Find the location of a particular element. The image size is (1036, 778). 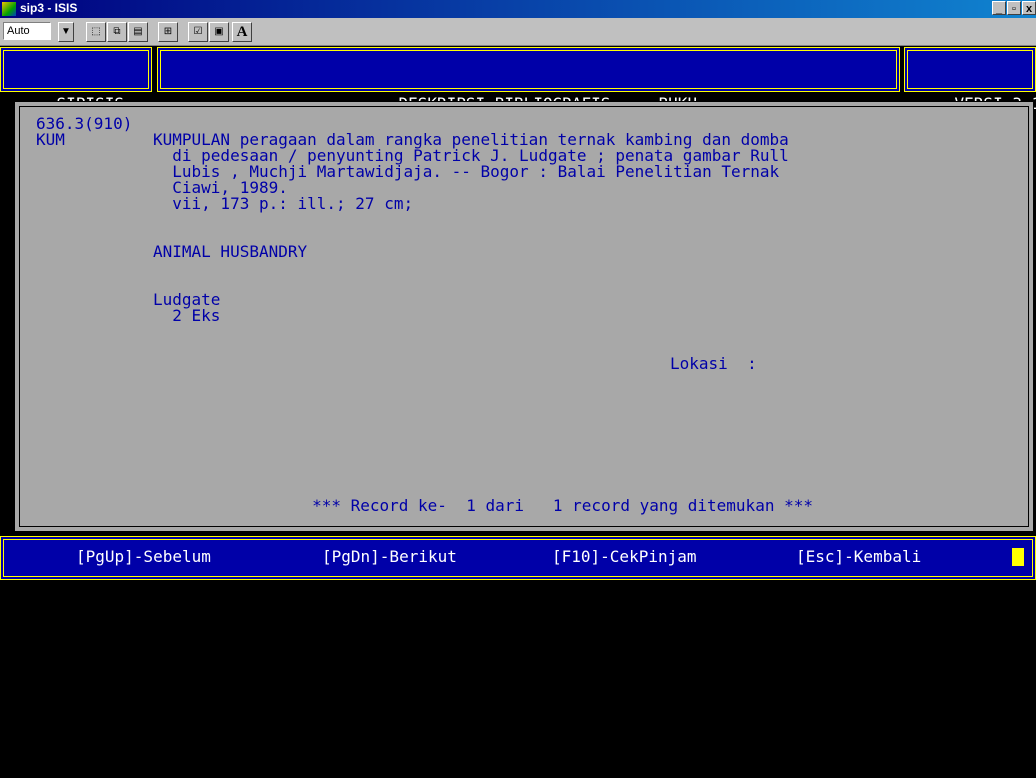

header-title-box: DESKRIPSI BIBLIOGRAFIS - BUKU is located at coordinates (528, 80).